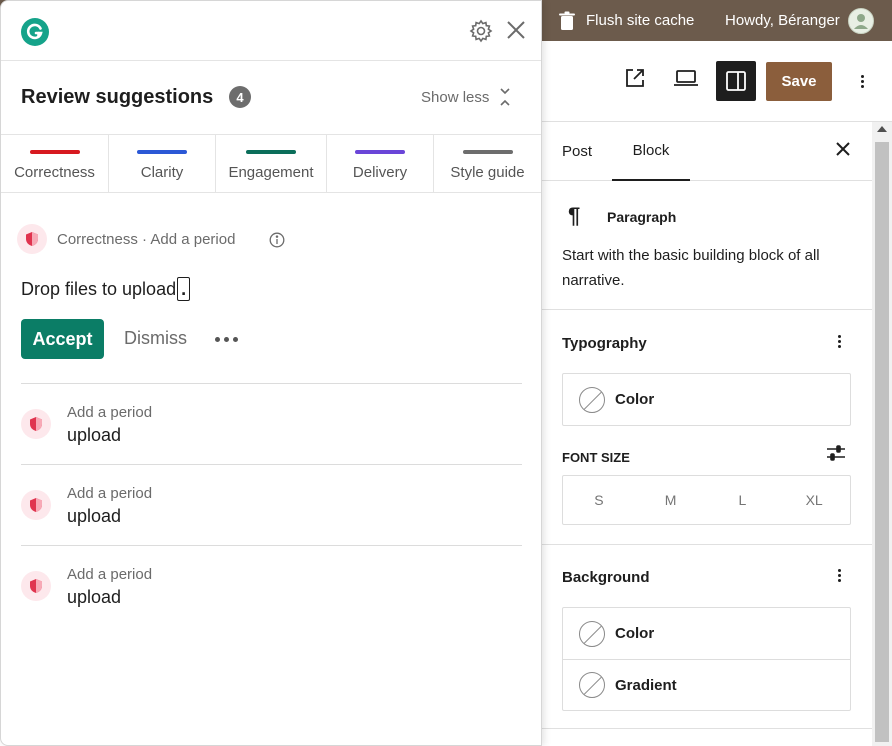 This screenshot has height=746, width=892. Describe the element at coordinates (599, 500) in the screenshot. I see `font-size-option-s: S` at that location.